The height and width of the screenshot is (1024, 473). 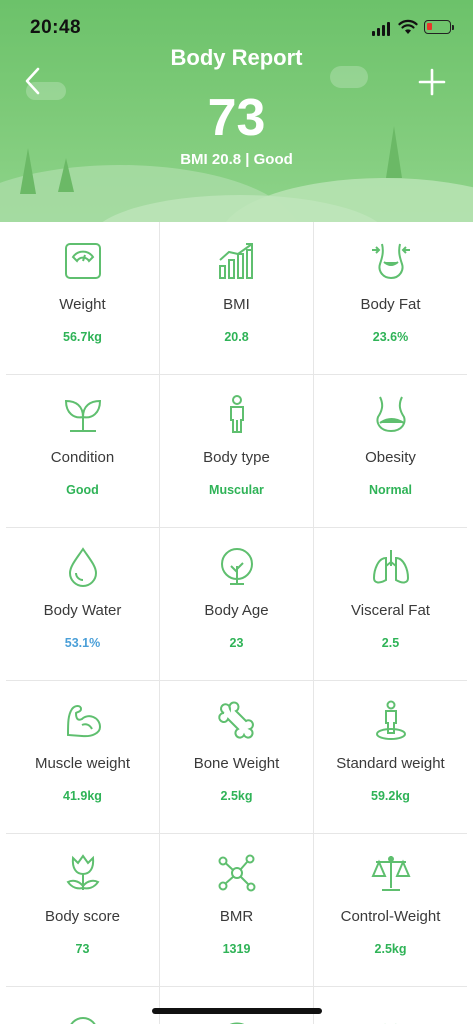 I want to click on metrics-row: Weight 56.7kg BMI 20.8 Body Fat 23.6%, so click(x=236, y=298).